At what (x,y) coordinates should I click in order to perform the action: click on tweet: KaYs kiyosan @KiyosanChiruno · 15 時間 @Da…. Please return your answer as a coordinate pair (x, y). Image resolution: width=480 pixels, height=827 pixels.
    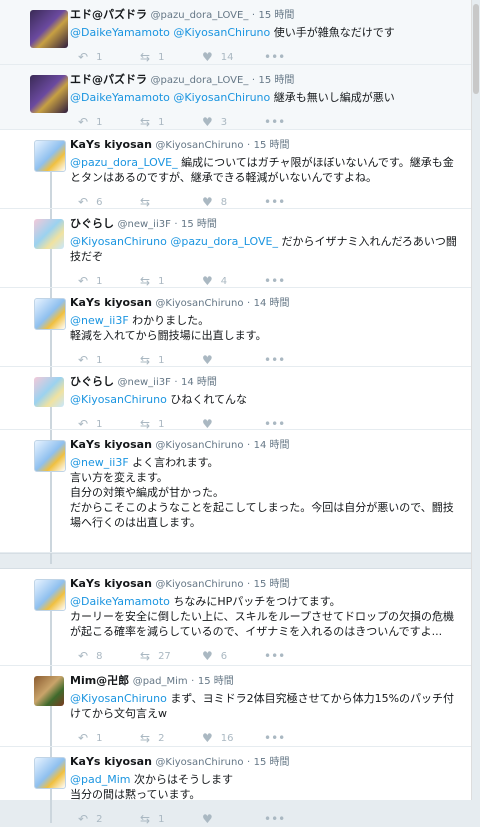
    Looking at the image, I should click on (236, 617).